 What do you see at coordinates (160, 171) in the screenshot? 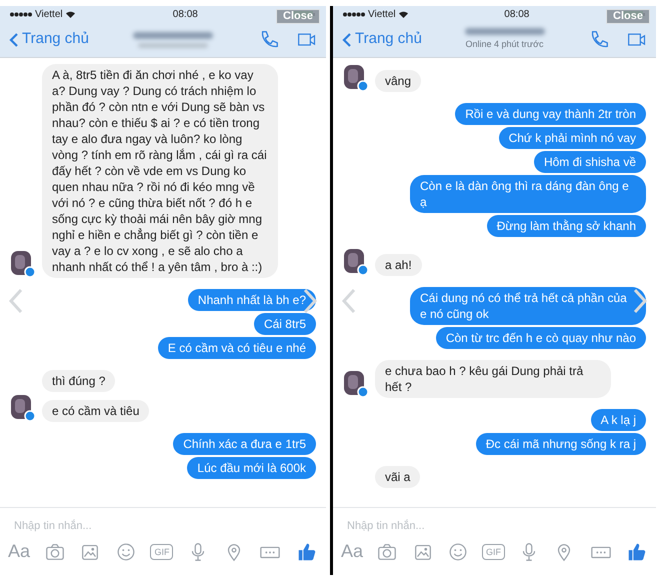
I see `received-message: A à, 8tr5 tiền đi ăn chơi nhé , e ko vay a? Dung vay ? Dung có trách nhiệm lo phần đó ? còn ntn e với Dung sẽ bàn vs nhau? còn e thiếu $ ai ? e có tiền trong tay e alo đưa ngay và luôn? ko lòng vòng ? tính em rõ ràng lắm , cái gì ra cái đấy hết ? còn về vde em vs Dung ko quen nhau nữa ? rồi nó đi kéo mng về với nó ? e cũng thừa biết nốt ? đó h e sống cực kỳ thoải mái nên bây giờ mng nghỉ e hiền e chẳng biết gì ? còn tiền e vay a ? e lo cv xong , e sẽ alo cho a nhanh nhất có thể ! a yên tâm , bro à ::)` at bounding box center [160, 171].